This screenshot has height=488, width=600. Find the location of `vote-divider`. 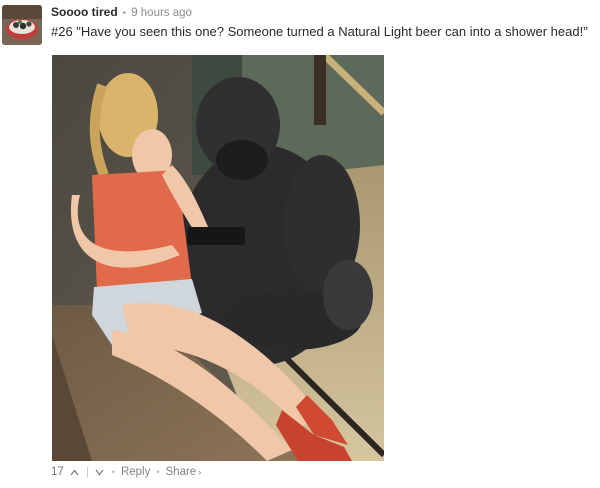

vote-divider is located at coordinates (87, 472).